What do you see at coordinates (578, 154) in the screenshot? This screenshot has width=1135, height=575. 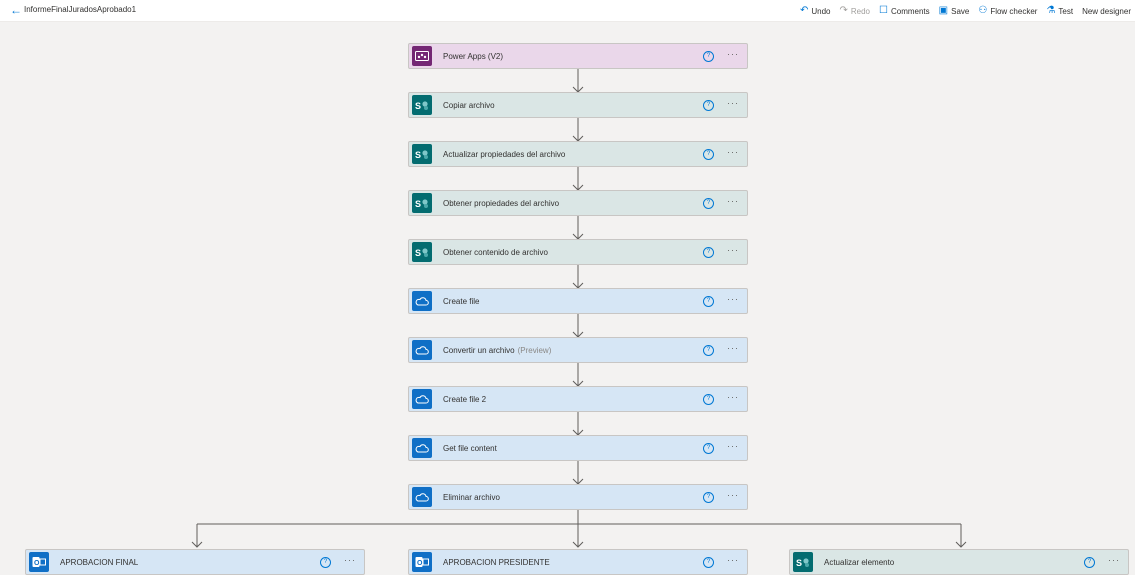 I see `action-card-actualizar-propiedades-del-archivo: S Actualizar propiedades del archivo? ···` at bounding box center [578, 154].